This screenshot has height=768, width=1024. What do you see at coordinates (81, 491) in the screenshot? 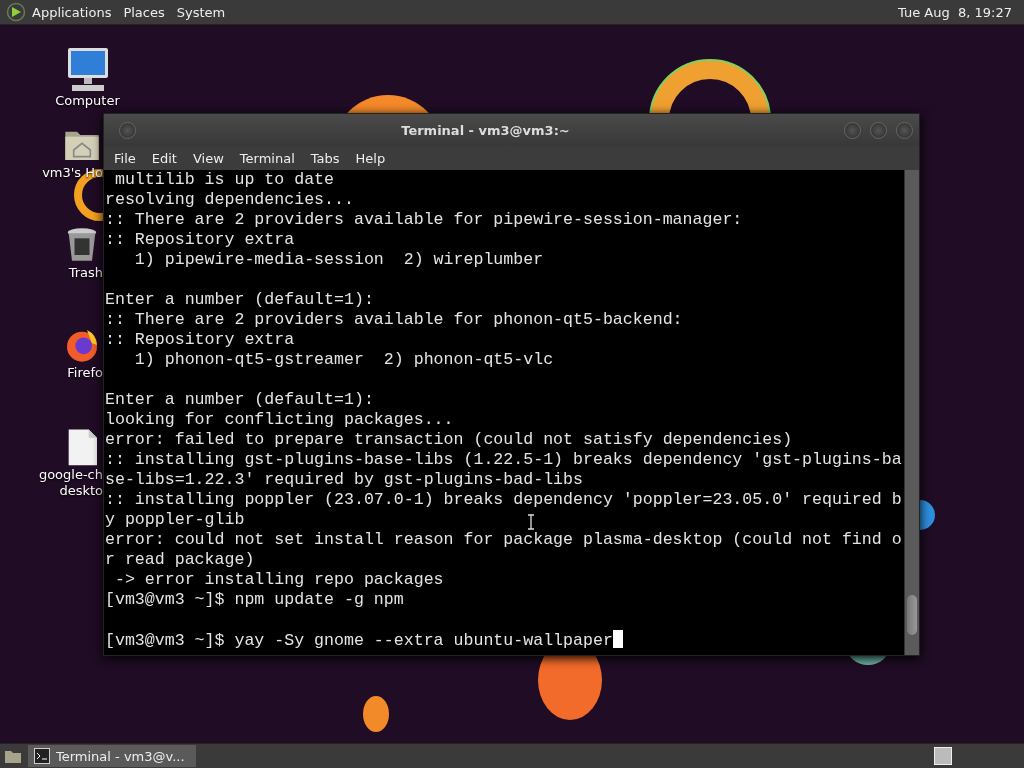
I see `desktop-icon-label: deskto` at bounding box center [81, 491].